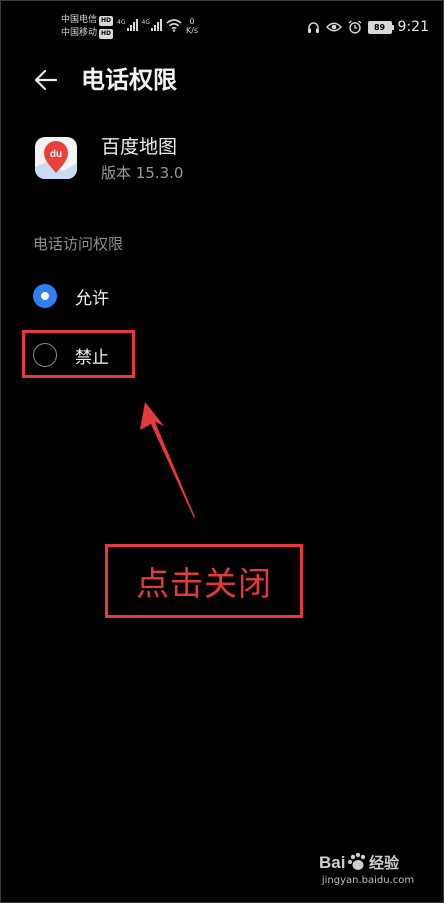 The height and width of the screenshot is (903, 444). I want to click on eye-icon, so click(333, 27).